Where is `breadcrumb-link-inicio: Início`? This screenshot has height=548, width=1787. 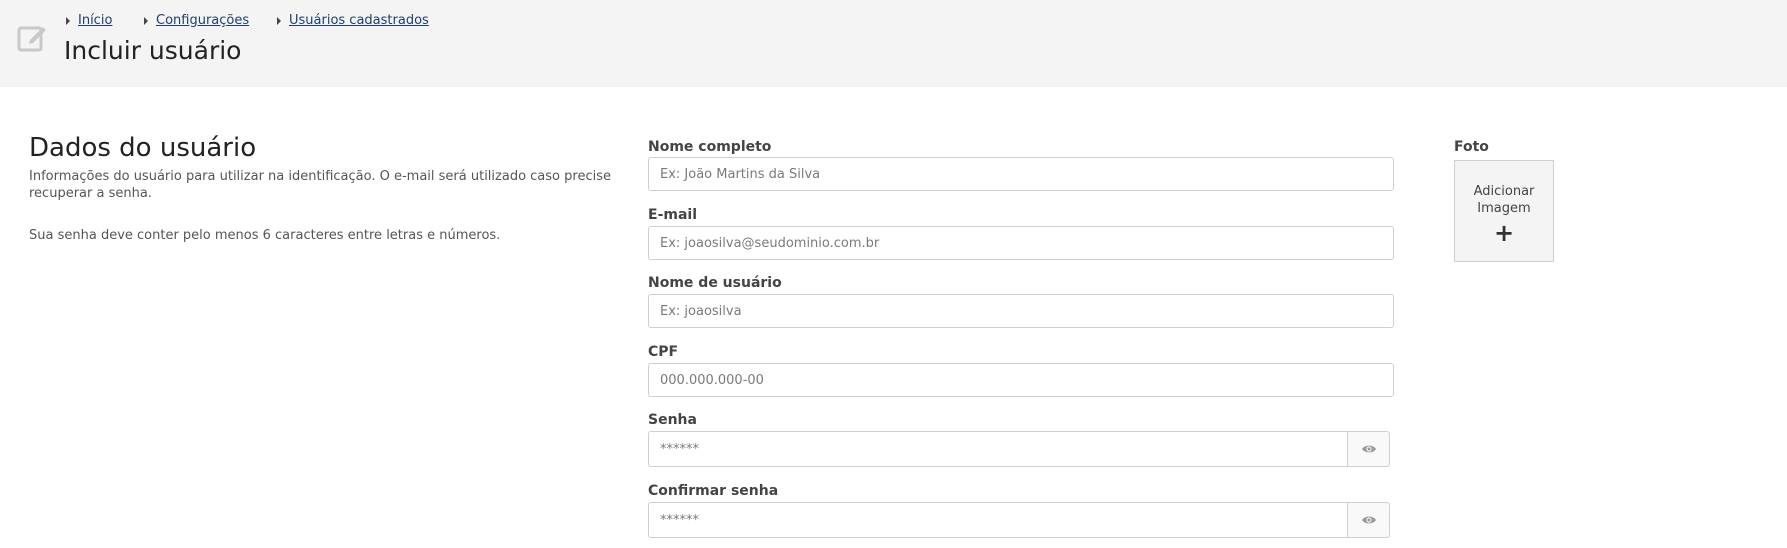
breadcrumb-link-inicio: Início is located at coordinates (95, 20).